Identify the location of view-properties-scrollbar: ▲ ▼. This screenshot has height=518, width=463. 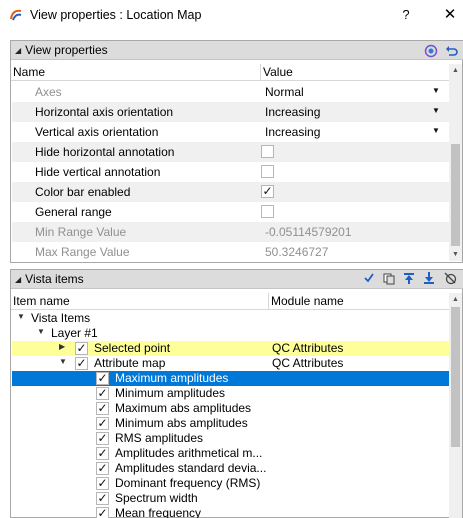
(455, 162).